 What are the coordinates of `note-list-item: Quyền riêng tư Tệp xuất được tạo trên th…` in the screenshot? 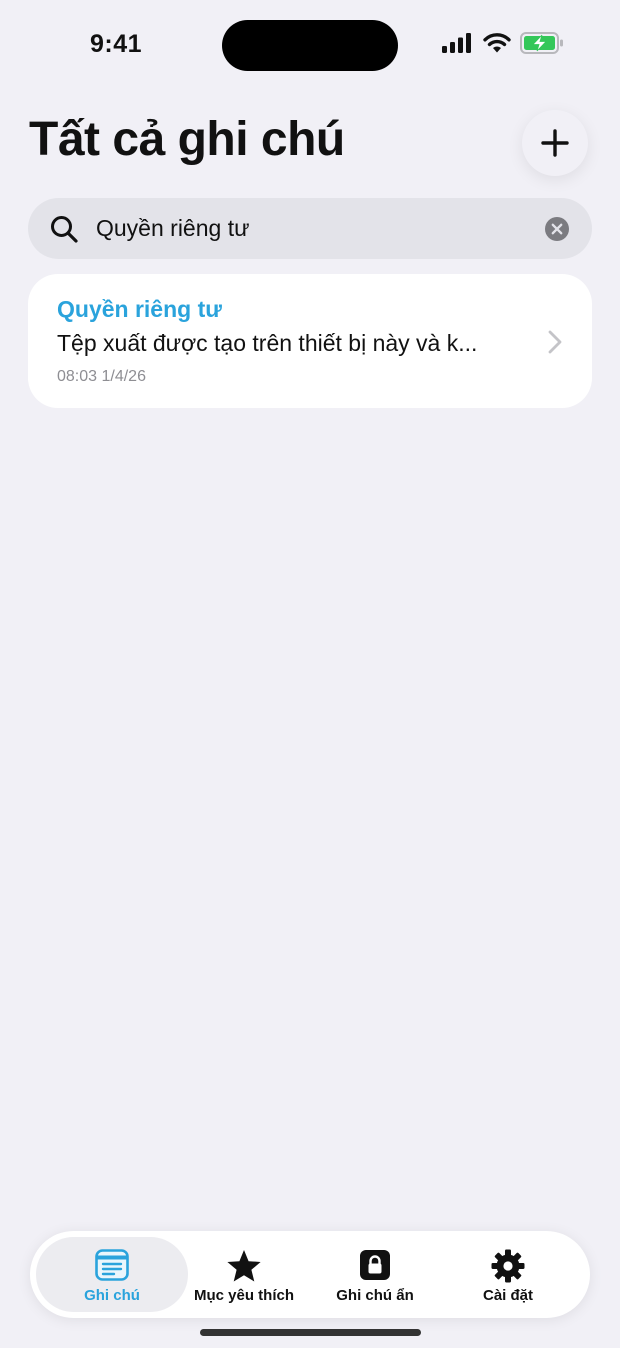 It's located at (310, 341).